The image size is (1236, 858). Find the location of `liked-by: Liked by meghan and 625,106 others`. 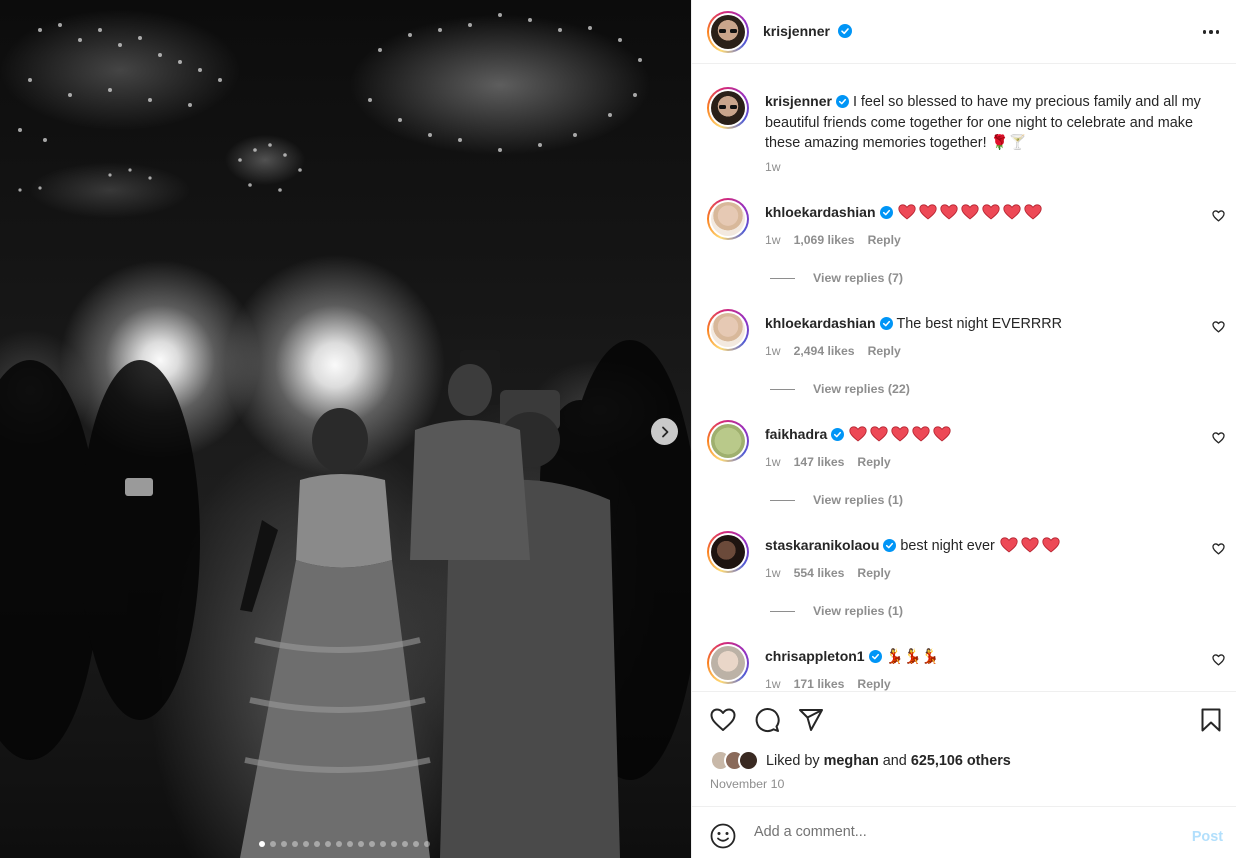

liked-by: Liked by meghan and 625,106 others is located at coordinates (860, 760).